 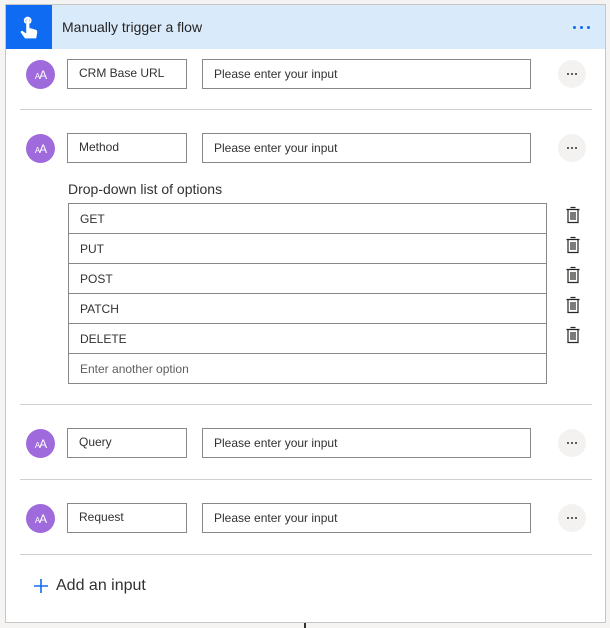 I want to click on option-item: PUT, so click(x=307, y=249).